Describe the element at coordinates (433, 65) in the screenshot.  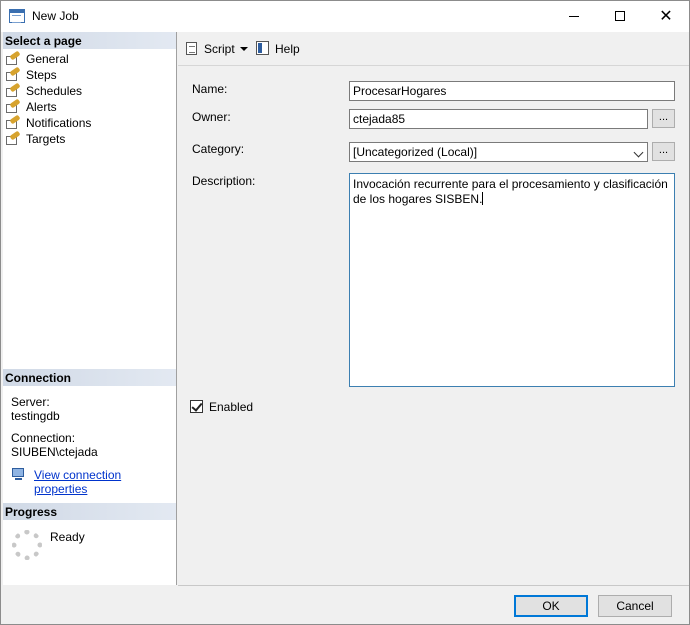
I see `toolbar-divider` at that location.